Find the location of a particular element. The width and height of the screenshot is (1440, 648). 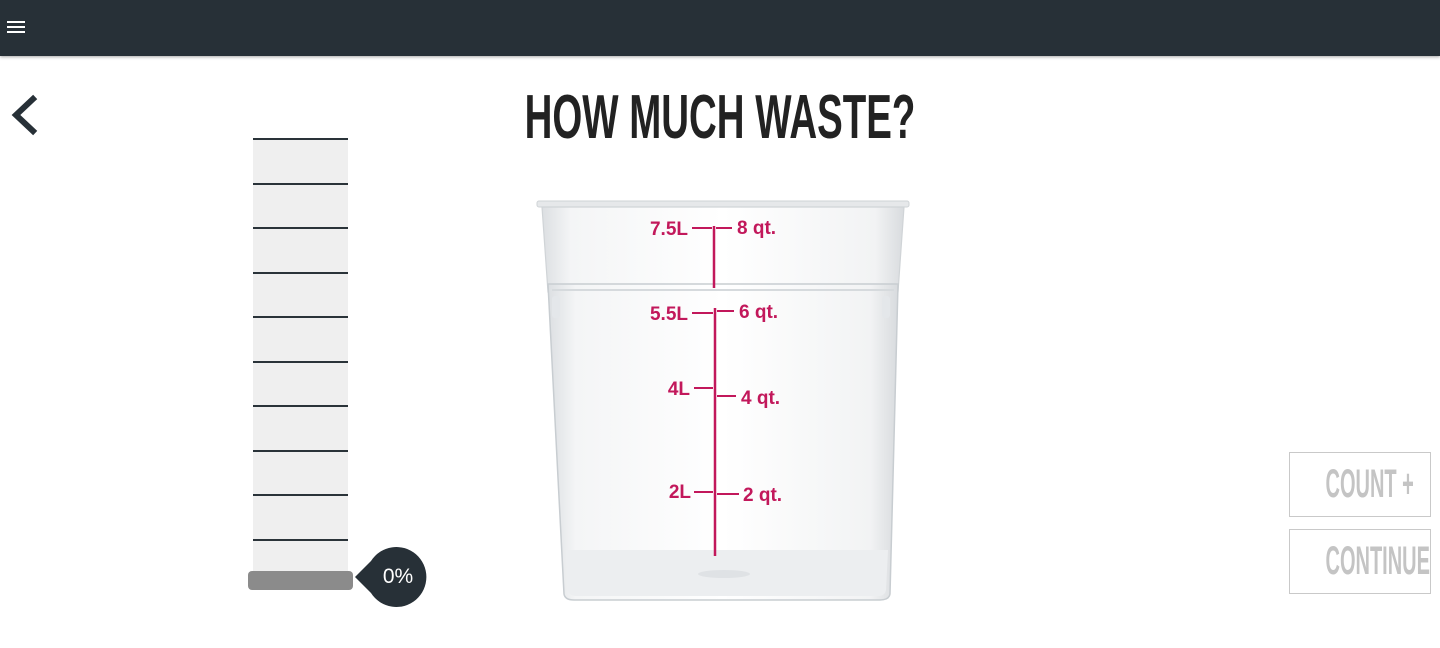

back-chevron-icon is located at coordinates (25, 115).